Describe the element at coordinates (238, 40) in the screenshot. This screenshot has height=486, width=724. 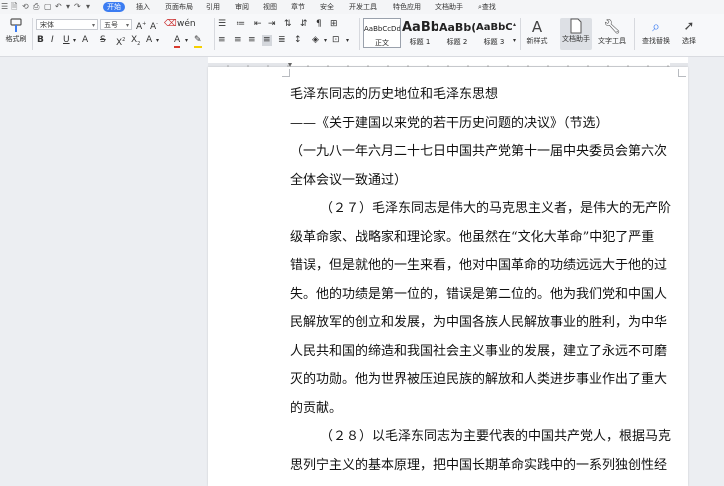
I see `align-center-icon: ≡` at that location.